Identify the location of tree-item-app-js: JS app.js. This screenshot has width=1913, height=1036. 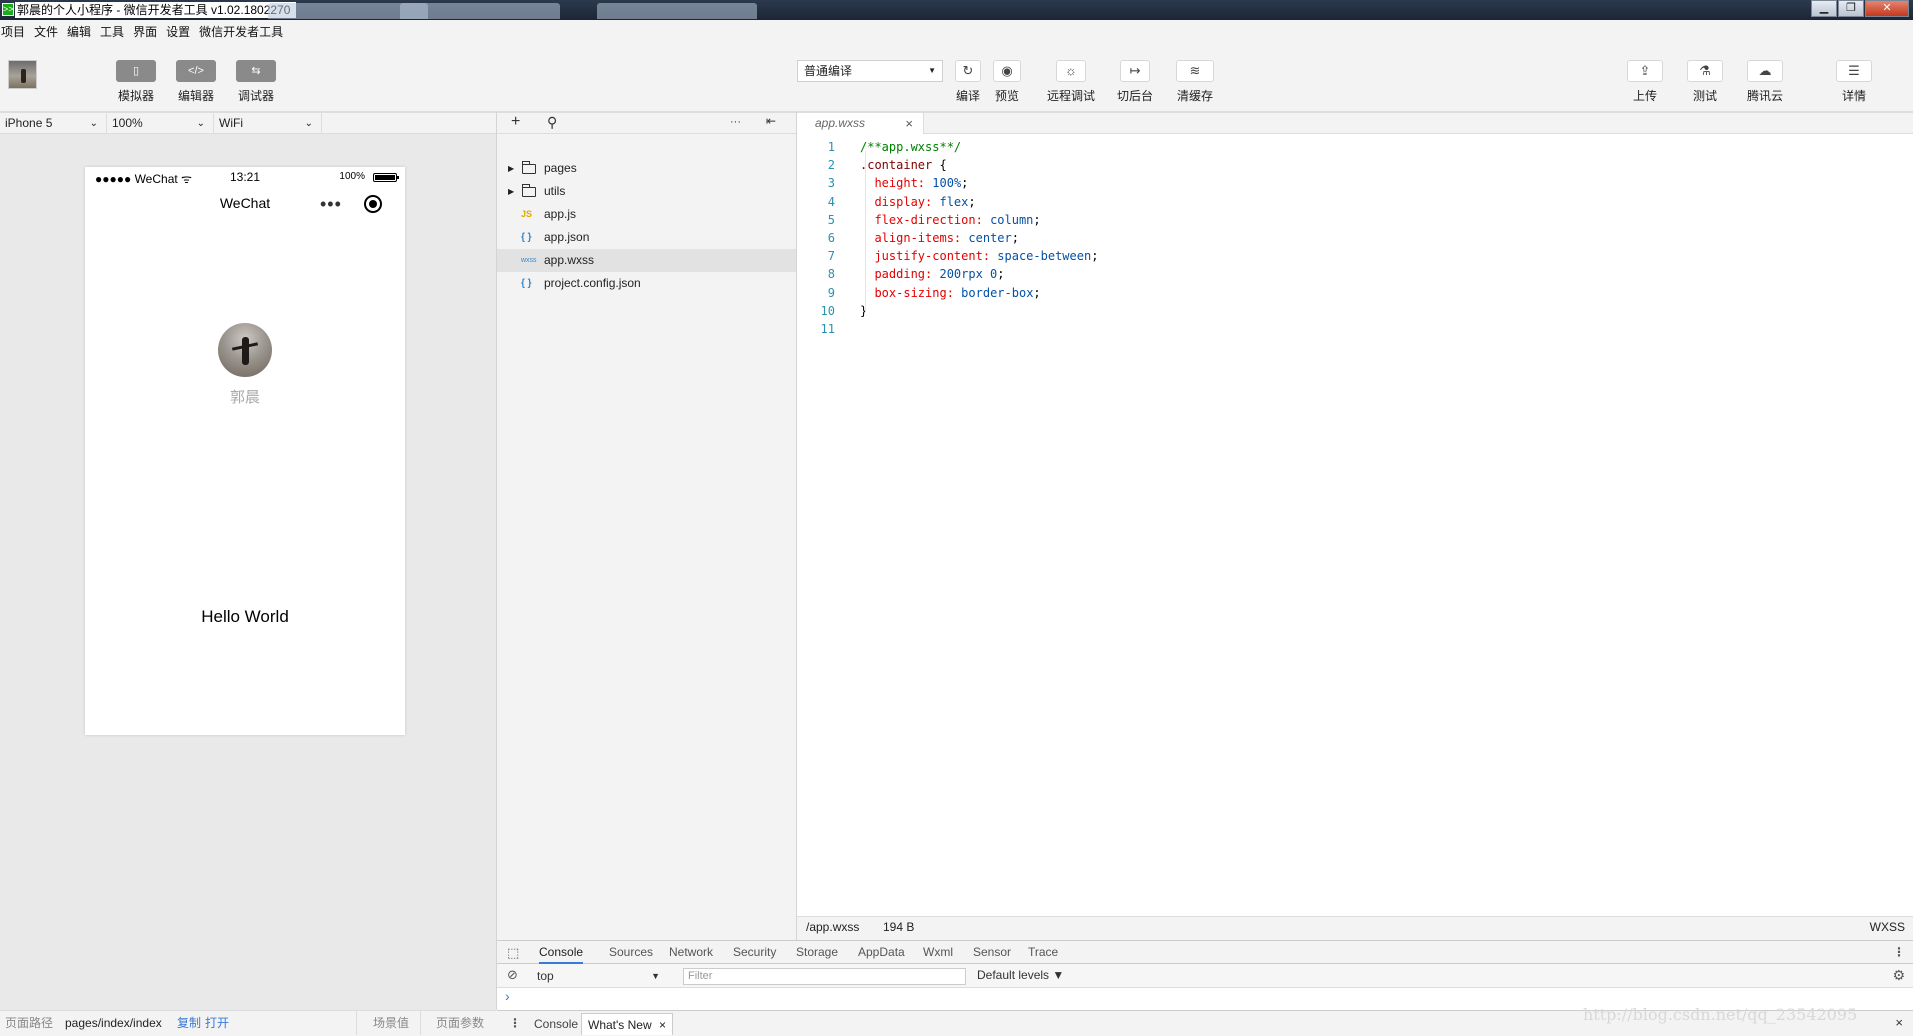
(646, 214).